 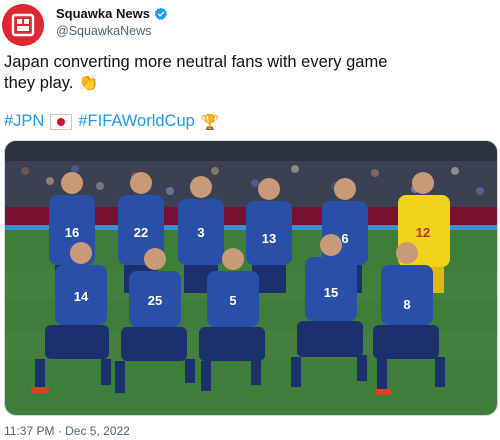 I want to click on hashtag-fifaworldcup-link: #FIFAWorldCup, so click(x=136, y=121).